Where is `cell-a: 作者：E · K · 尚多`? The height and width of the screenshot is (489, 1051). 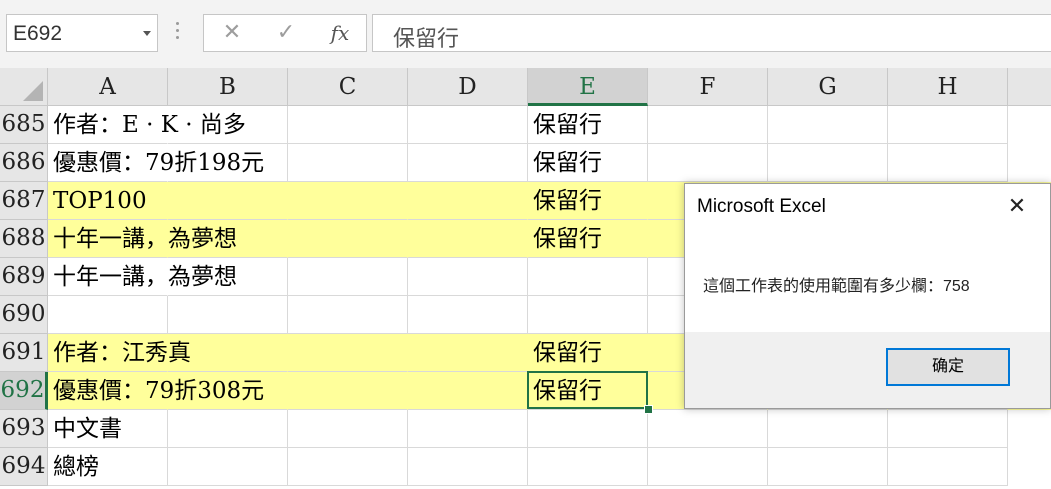 cell-a: 作者：E · K · 尚多 is located at coordinates (147, 125).